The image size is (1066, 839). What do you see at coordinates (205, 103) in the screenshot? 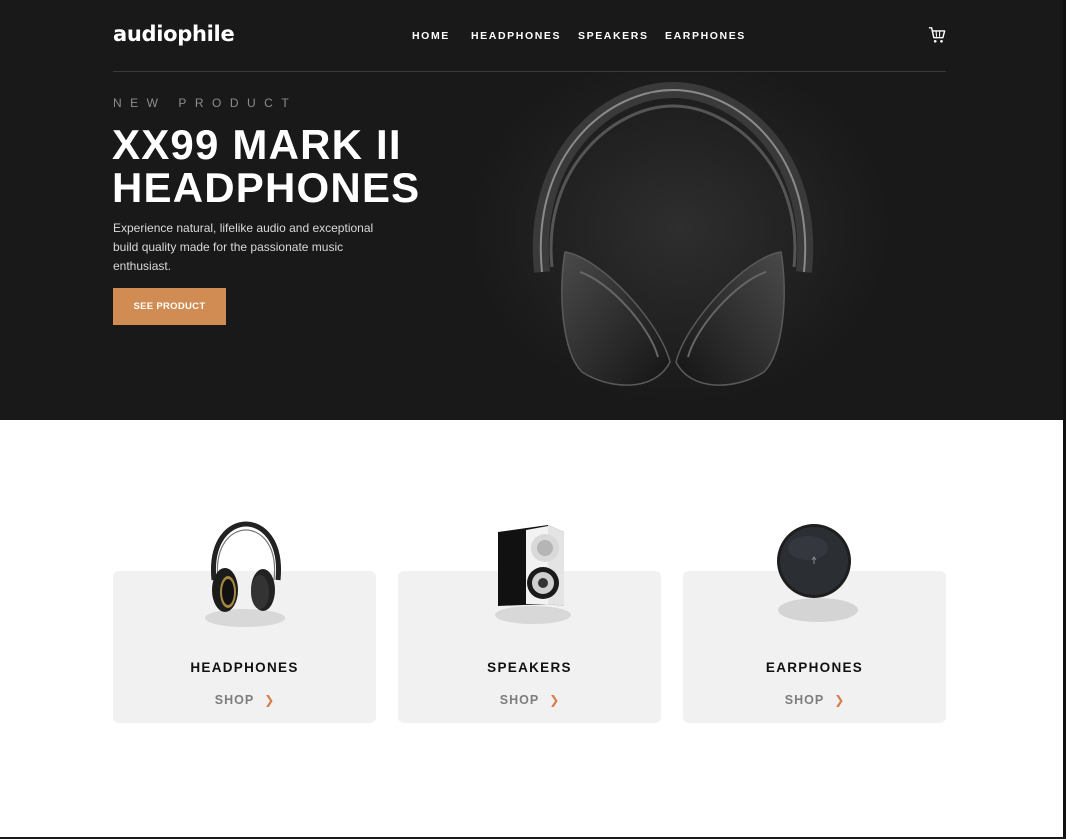
I see `hero-overline: NEW PRODUCT` at bounding box center [205, 103].